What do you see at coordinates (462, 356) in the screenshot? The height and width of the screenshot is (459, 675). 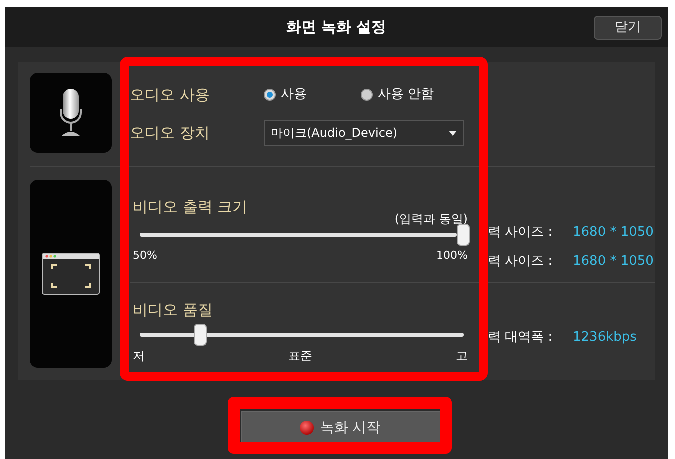 I see `slider-tick-label: 고` at bounding box center [462, 356].